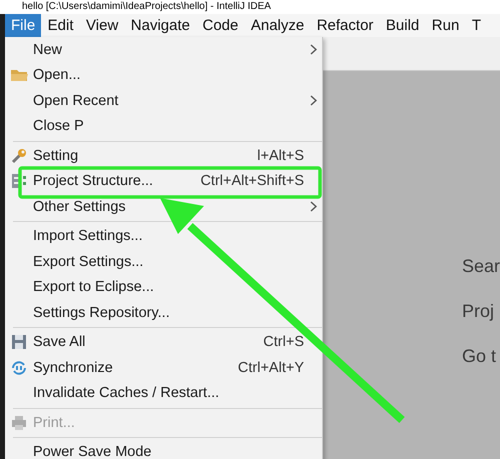  What do you see at coordinates (446, 25) in the screenshot?
I see `menu-bar-item: Run` at bounding box center [446, 25].